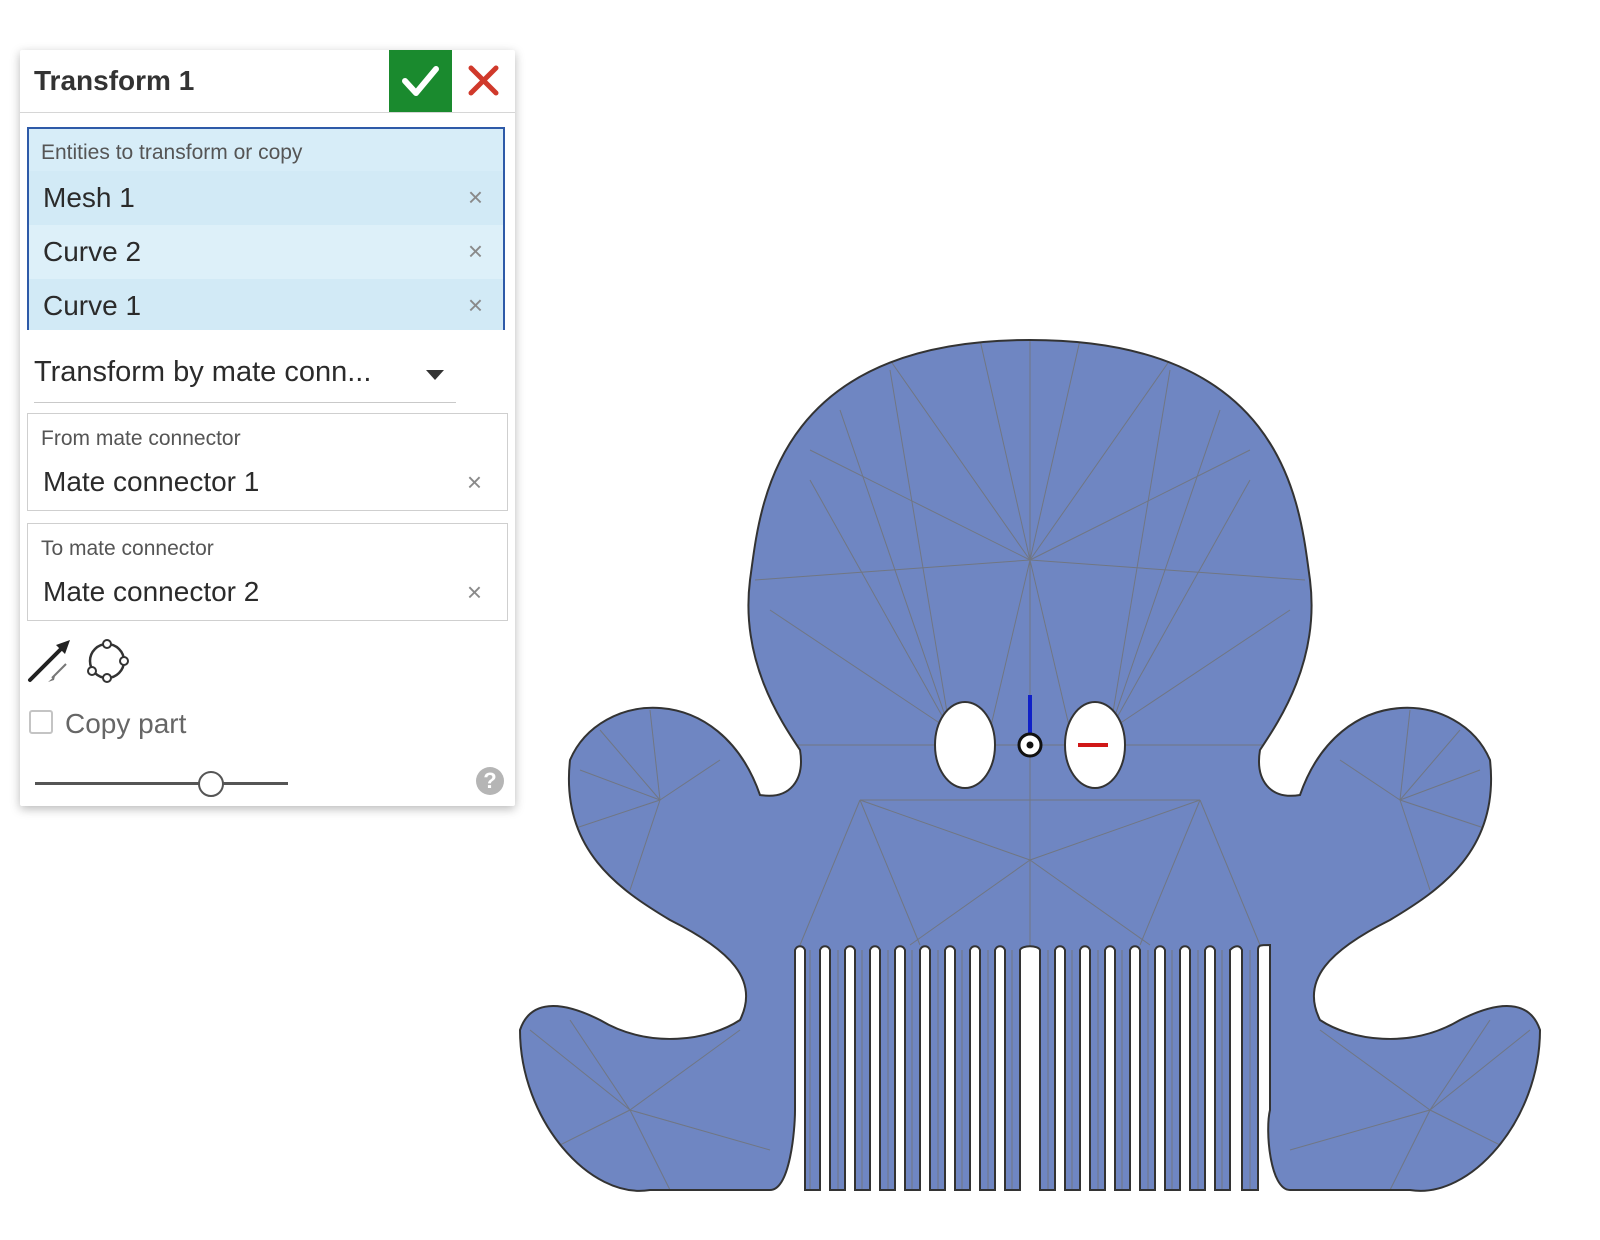 The width and height of the screenshot is (1600, 1240). What do you see at coordinates (266, 198) in the screenshot?
I see `entity-item: Mesh 1 ×` at bounding box center [266, 198].